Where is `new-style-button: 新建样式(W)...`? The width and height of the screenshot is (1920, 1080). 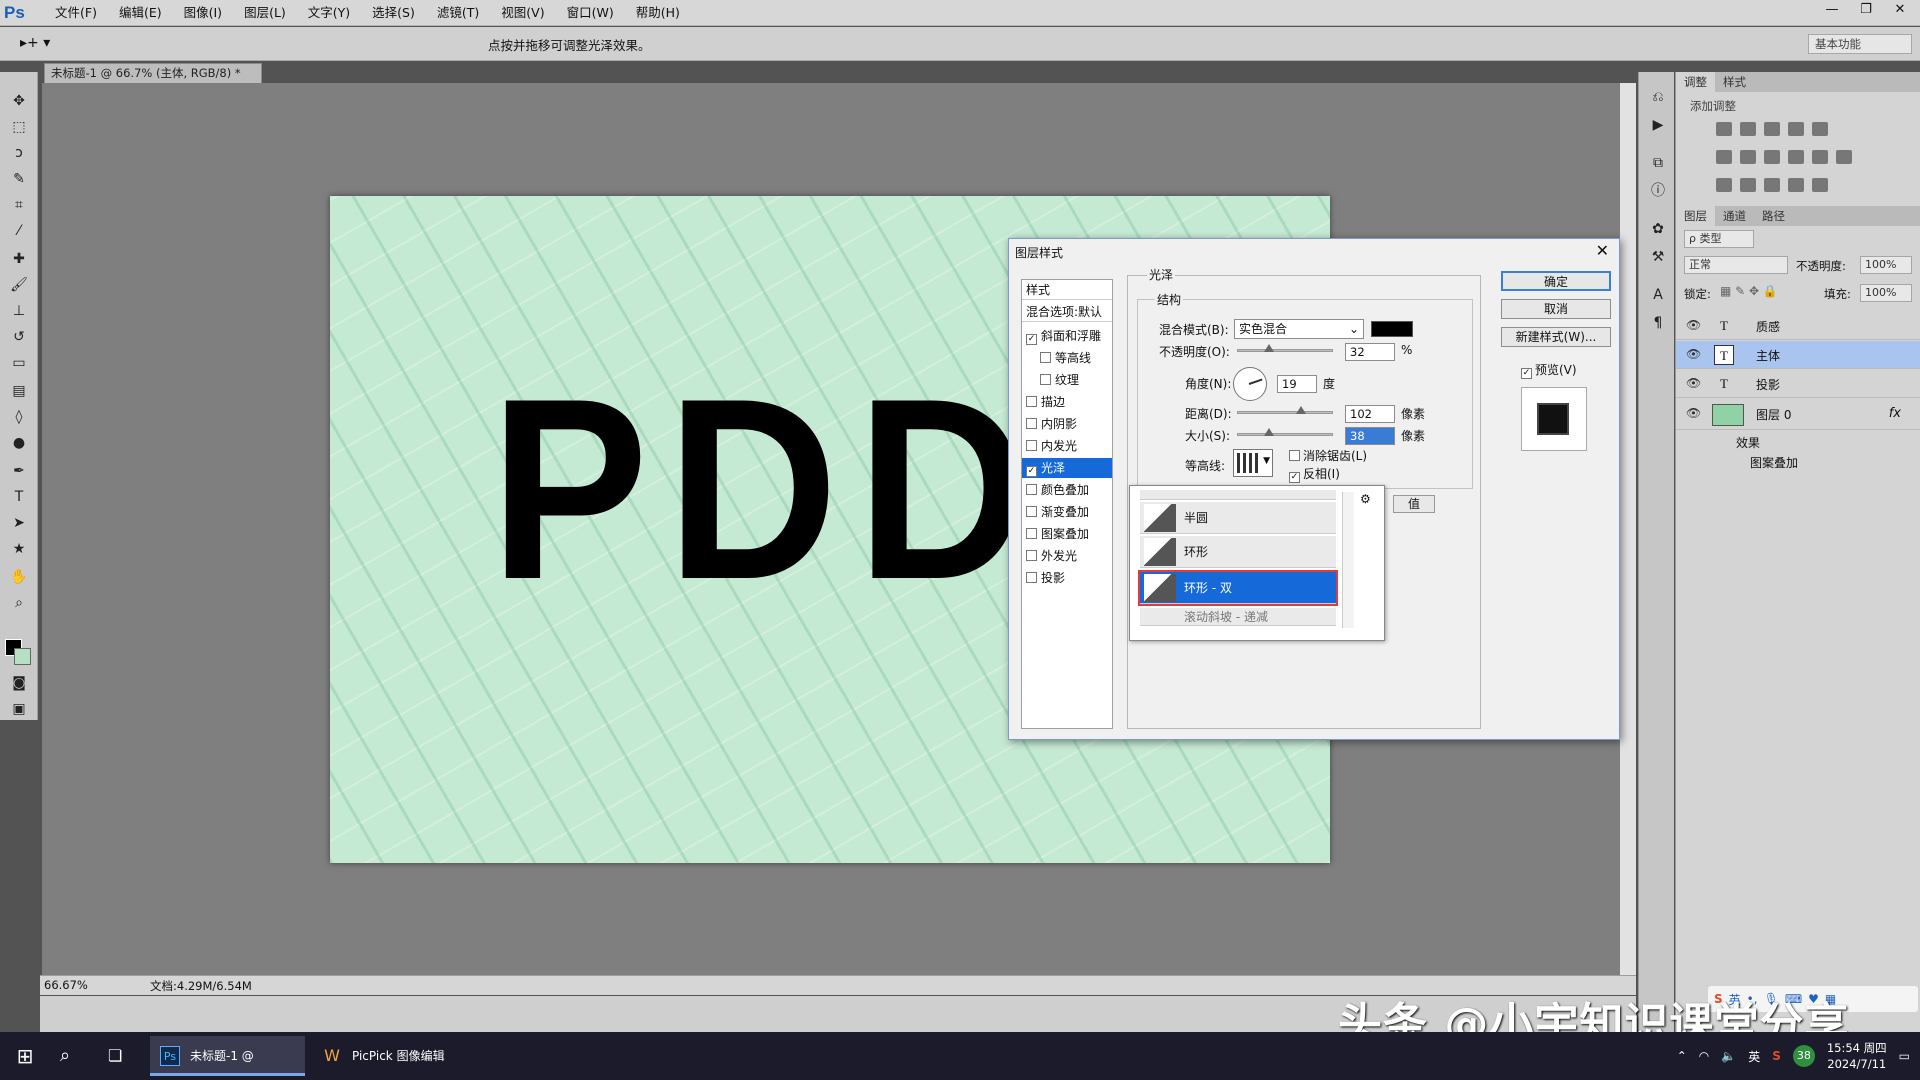
new-style-button: 新建样式(W)... is located at coordinates (1556, 337).